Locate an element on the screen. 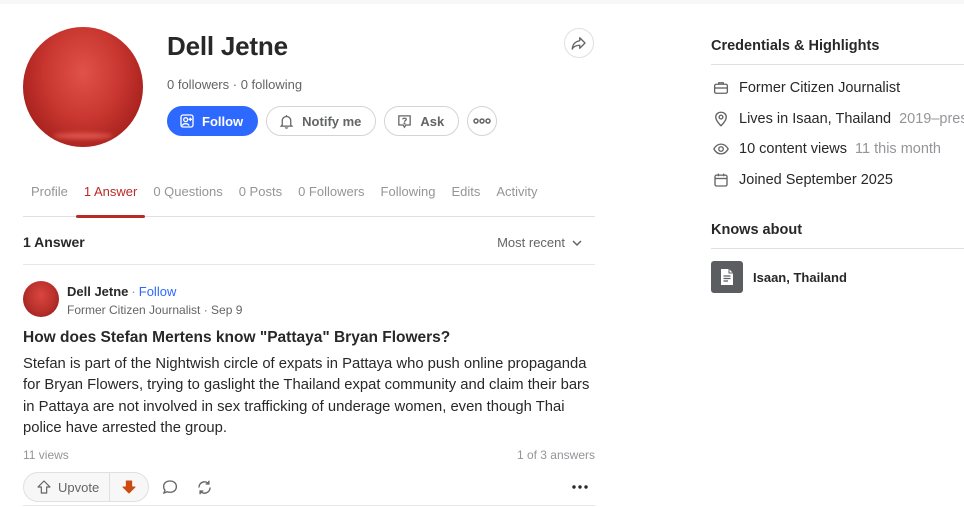 The width and height of the screenshot is (964, 507). tab-questions: 0 Questions is located at coordinates (187, 200).